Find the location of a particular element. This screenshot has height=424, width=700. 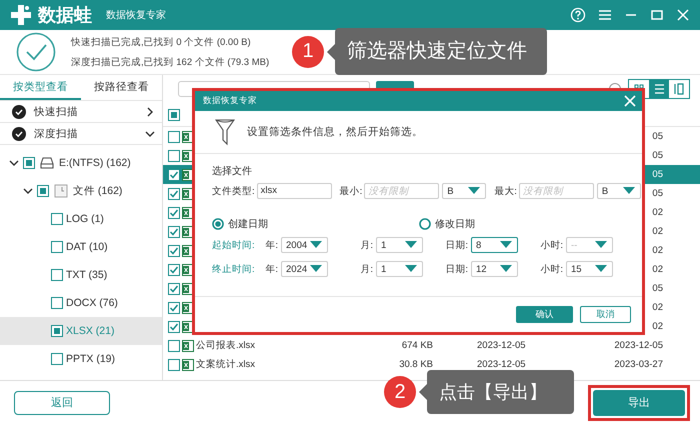

step-number-badge: 2 is located at coordinates (400, 392).